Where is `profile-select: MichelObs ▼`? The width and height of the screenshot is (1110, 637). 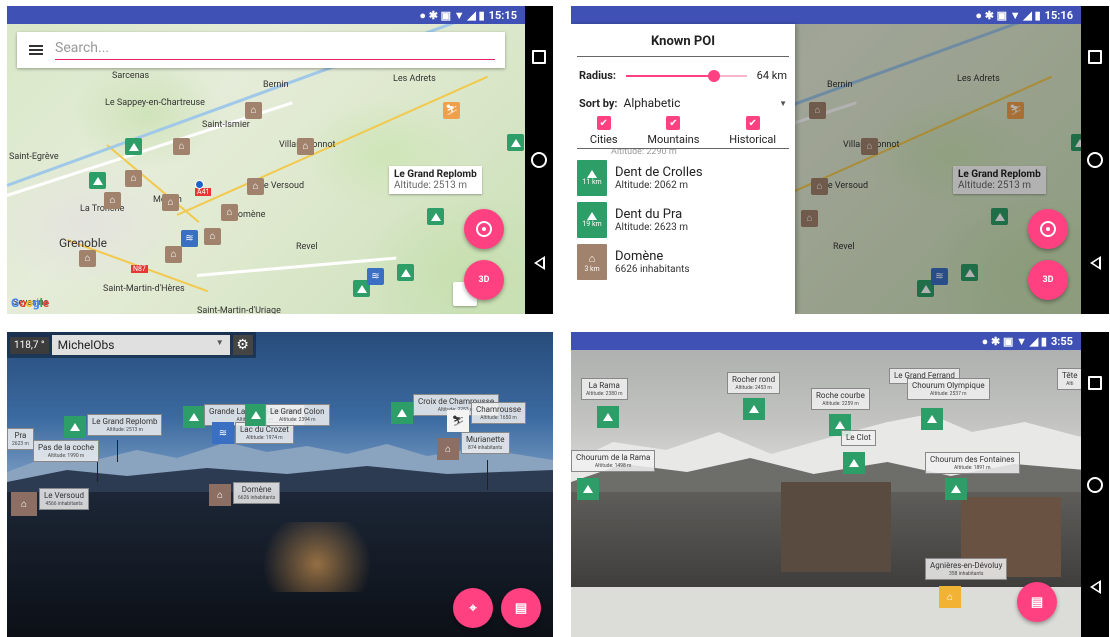 profile-select: MichelObs ▼ is located at coordinates (140, 345).